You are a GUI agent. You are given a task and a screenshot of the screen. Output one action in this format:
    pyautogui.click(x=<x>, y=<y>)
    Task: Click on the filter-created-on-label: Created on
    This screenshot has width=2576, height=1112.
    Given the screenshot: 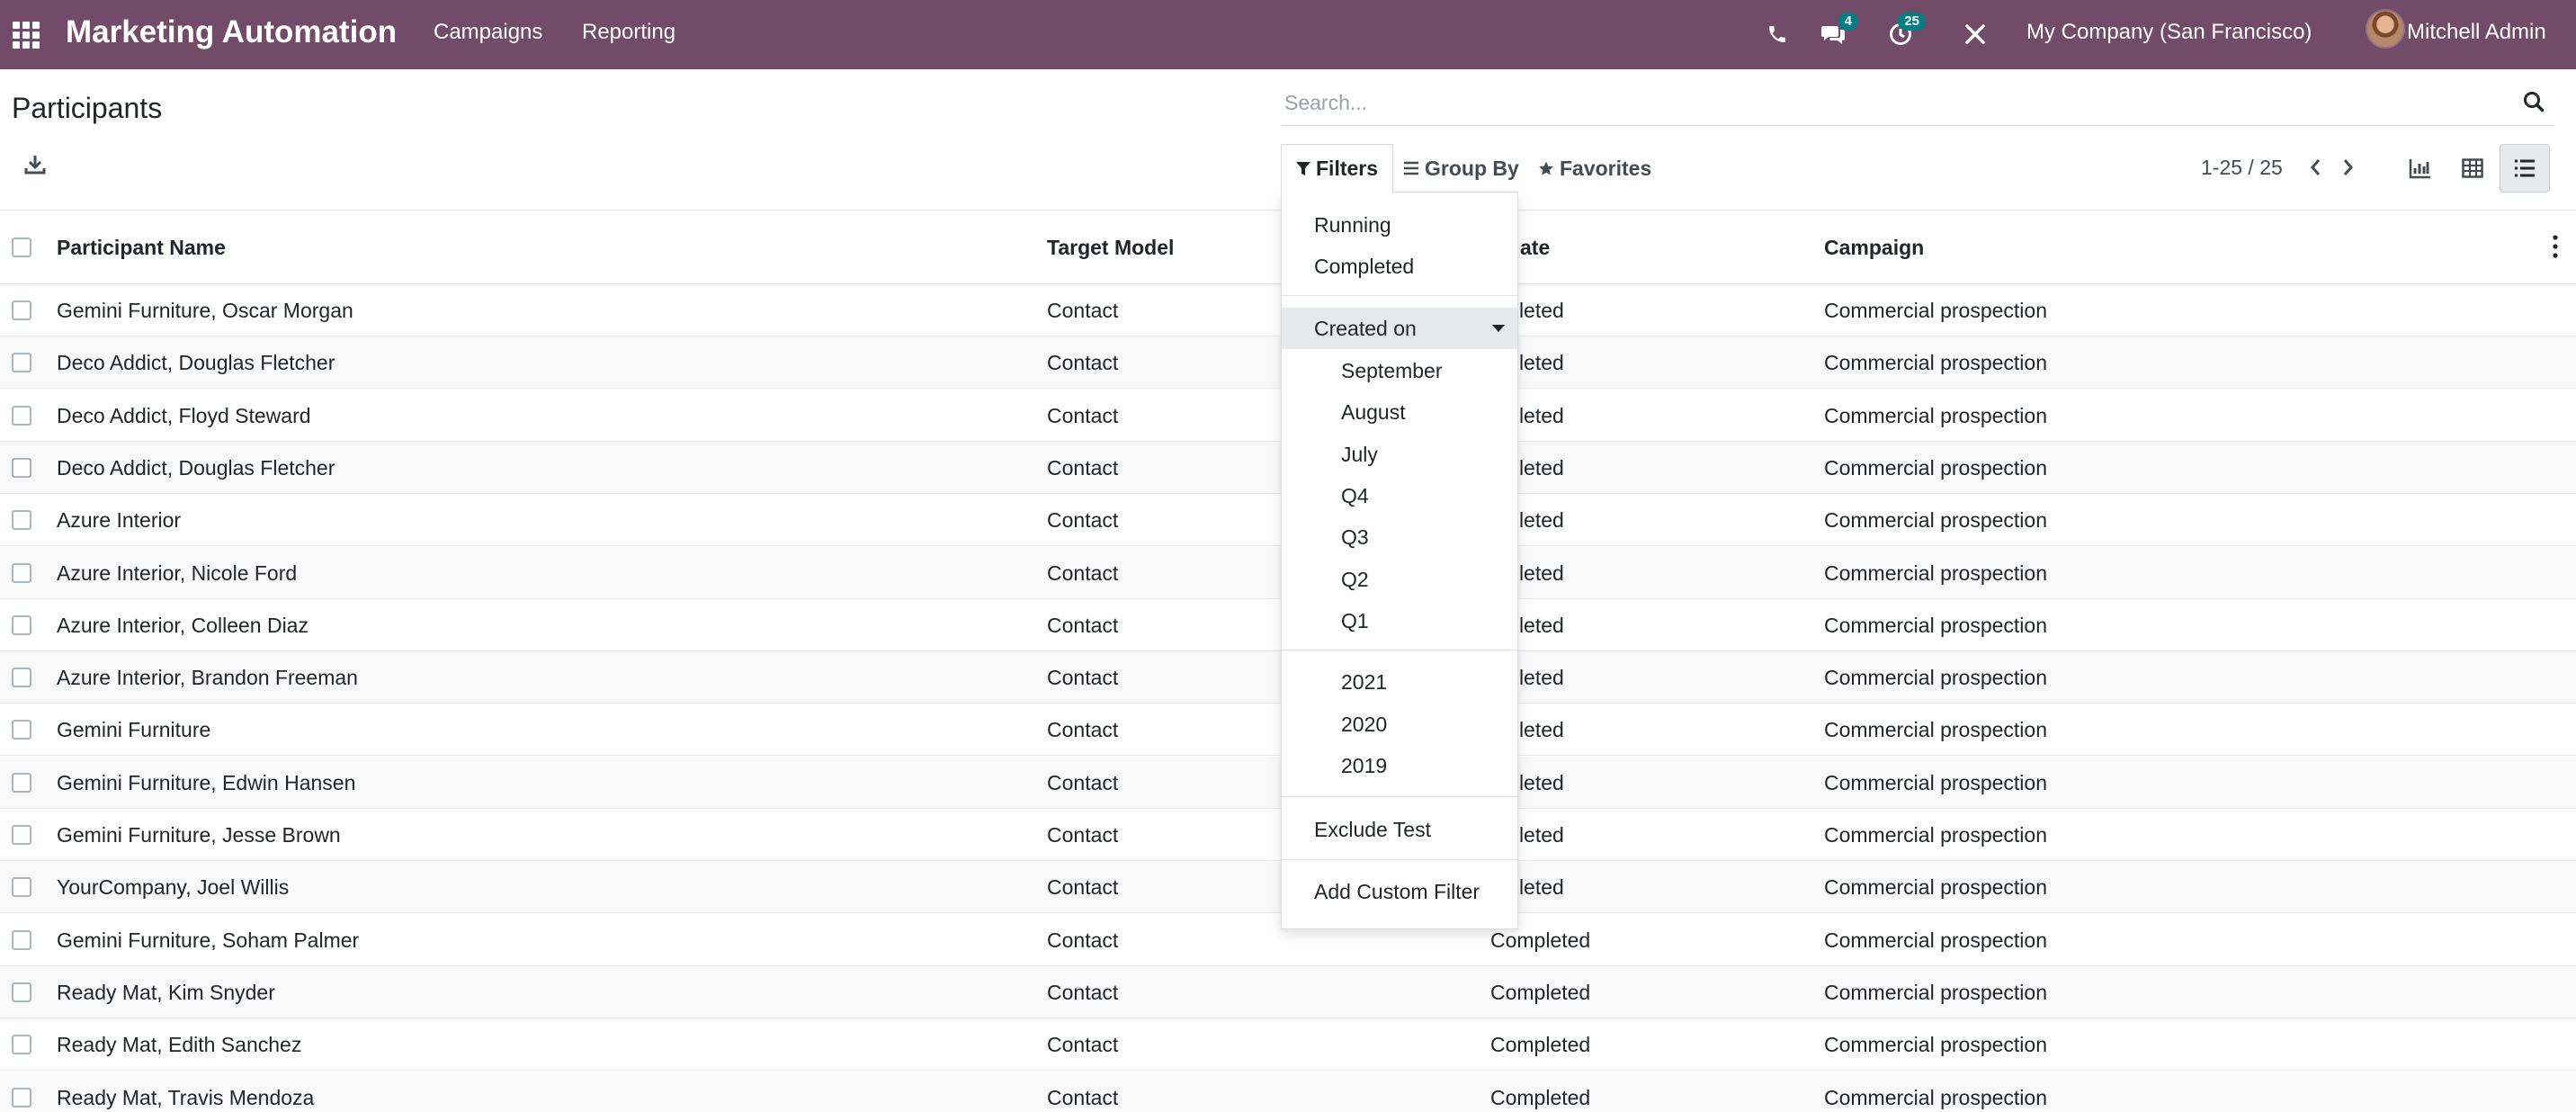 What is the action you would take?
    pyautogui.click(x=1365, y=328)
    